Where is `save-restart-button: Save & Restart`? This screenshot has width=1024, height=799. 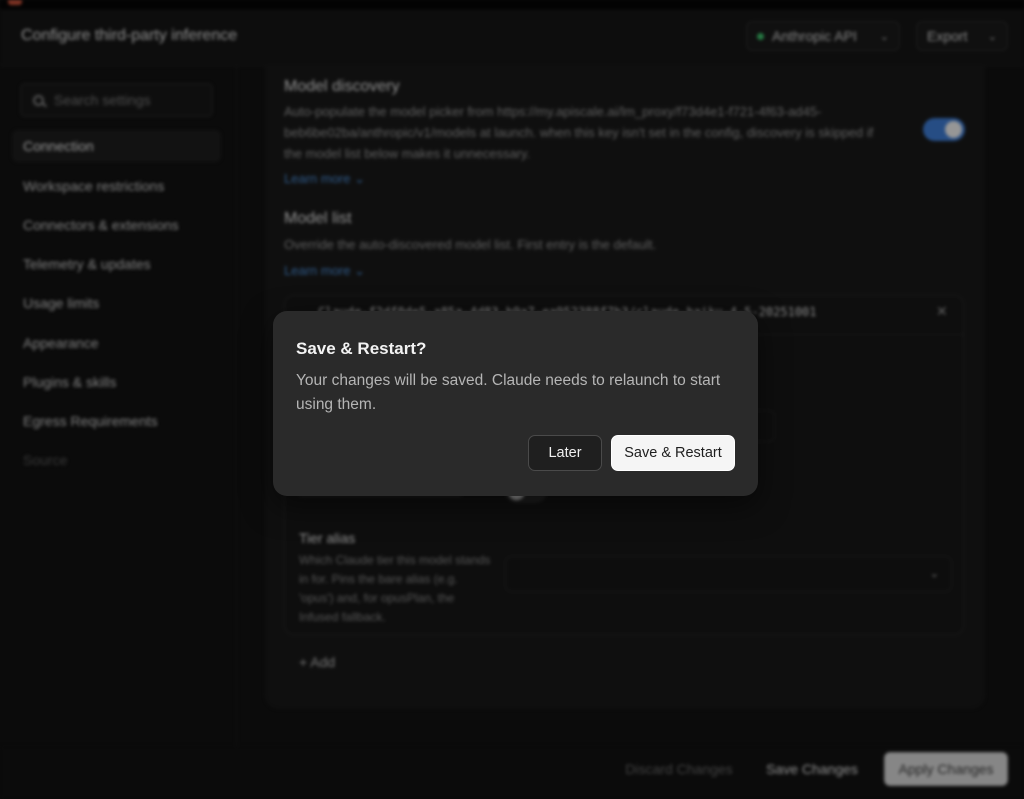 save-restart-button: Save & Restart is located at coordinates (673, 453).